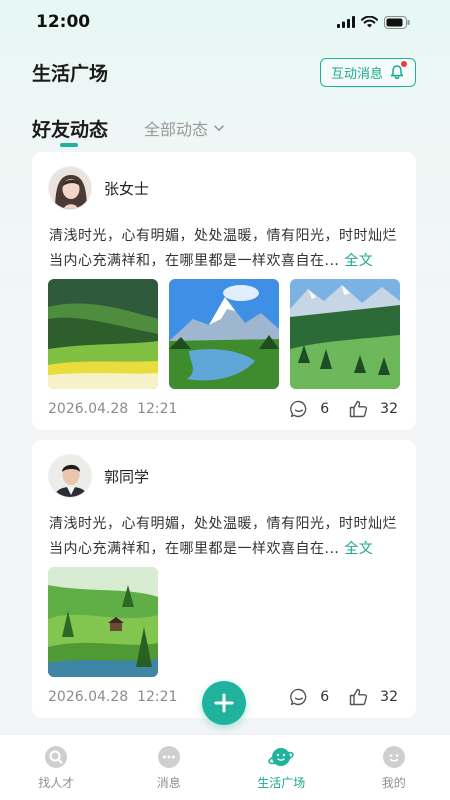 The width and height of the screenshot is (450, 800). What do you see at coordinates (397, 22) in the screenshot?
I see `battery-icon` at bounding box center [397, 22].